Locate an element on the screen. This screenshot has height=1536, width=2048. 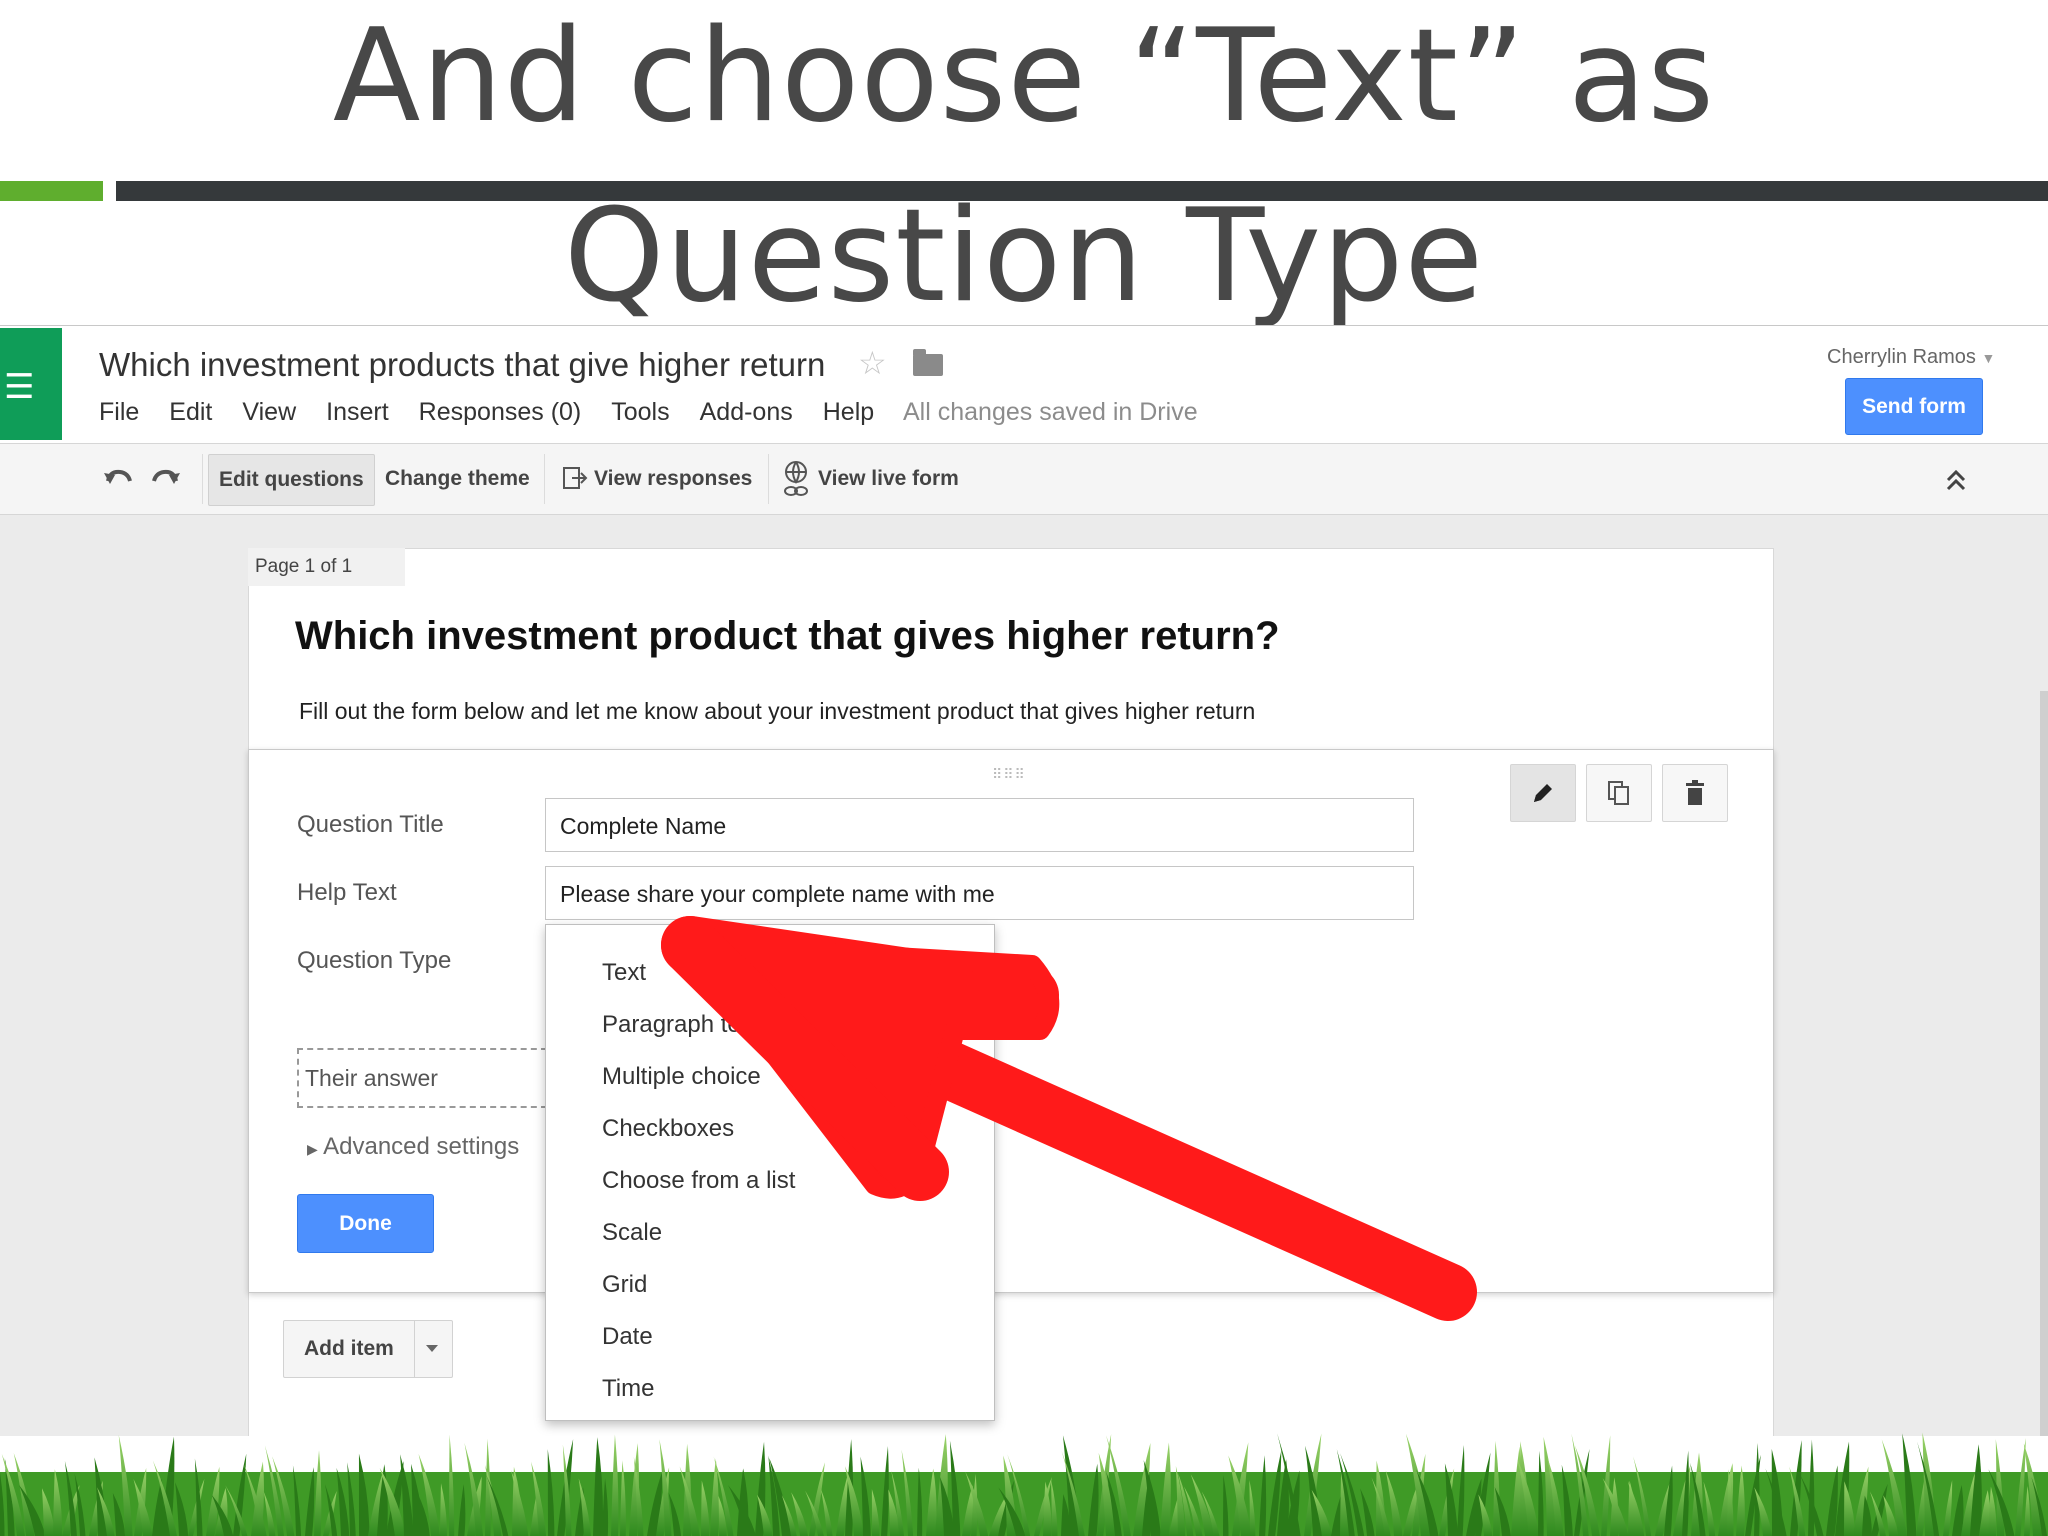
triangle-right-icon: ▶ is located at coordinates (312, 1149).